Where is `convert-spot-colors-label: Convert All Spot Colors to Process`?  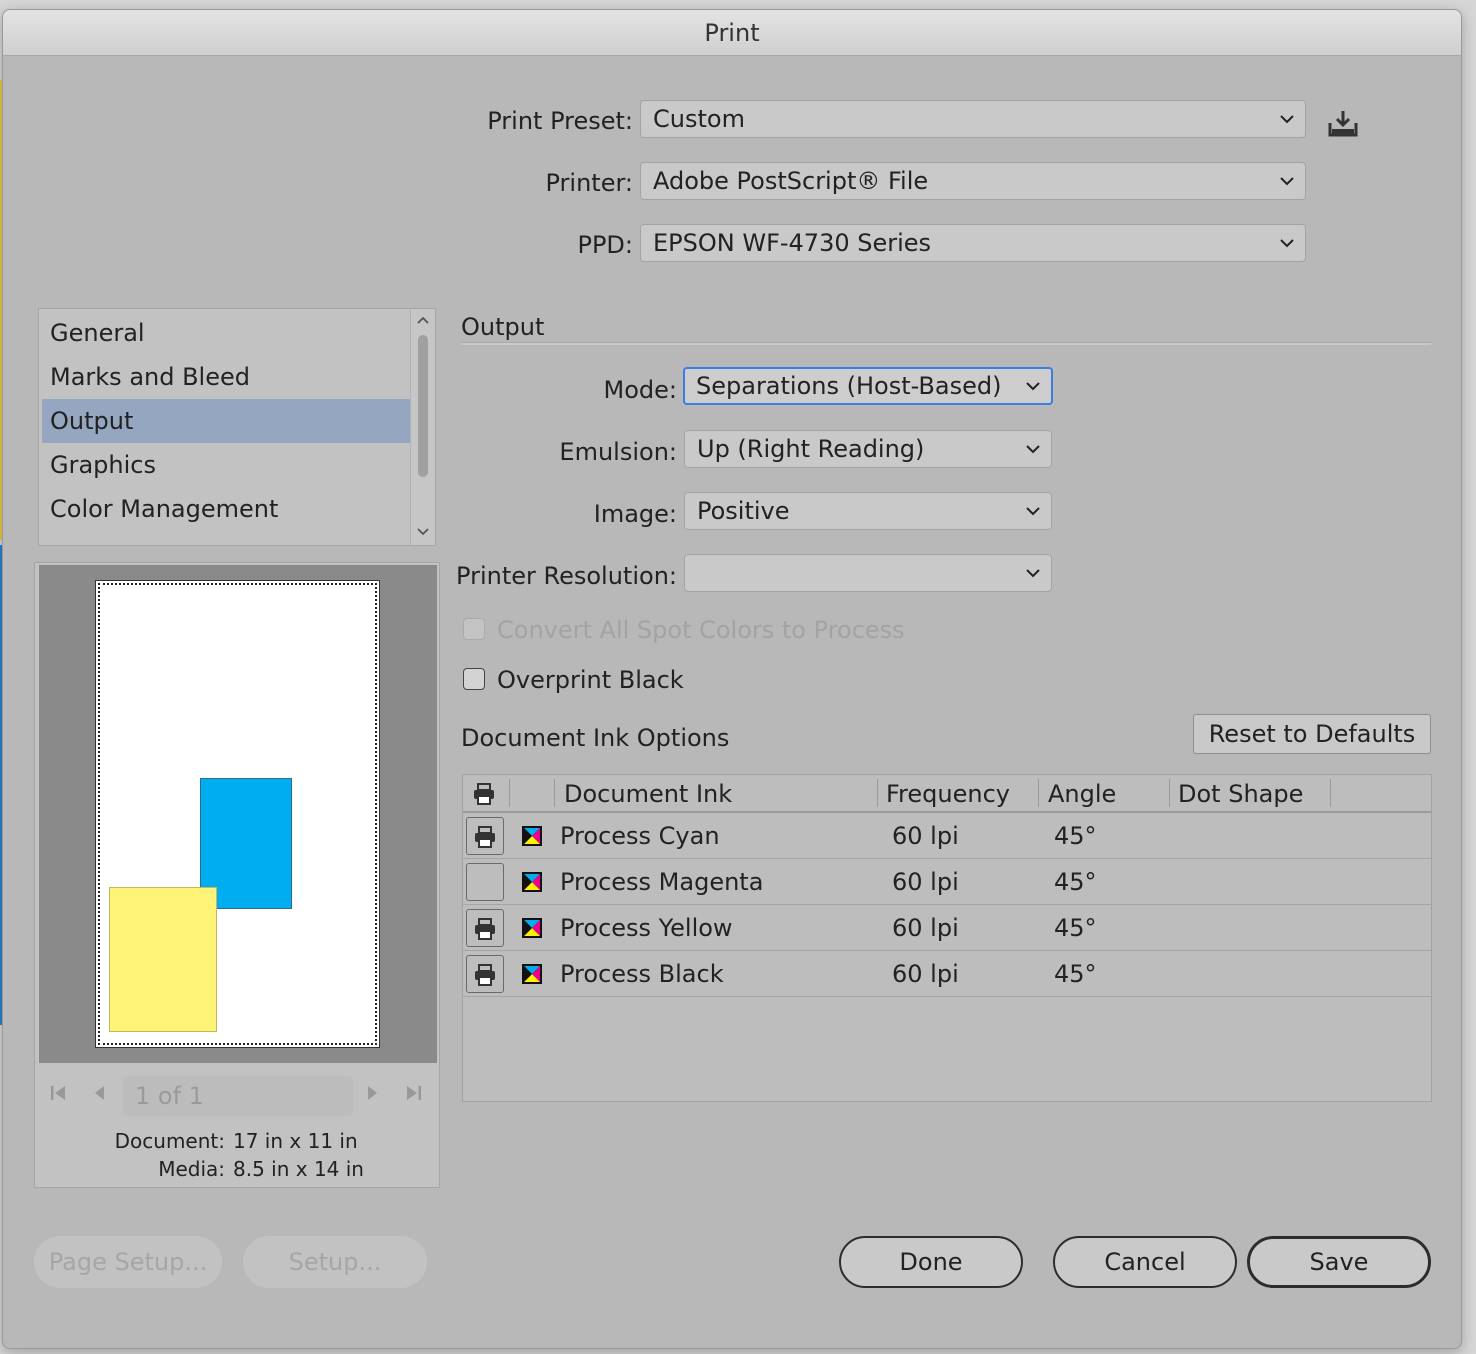
convert-spot-colors-label: Convert All Spot Colors to Process is located at coordinates (701, 630).